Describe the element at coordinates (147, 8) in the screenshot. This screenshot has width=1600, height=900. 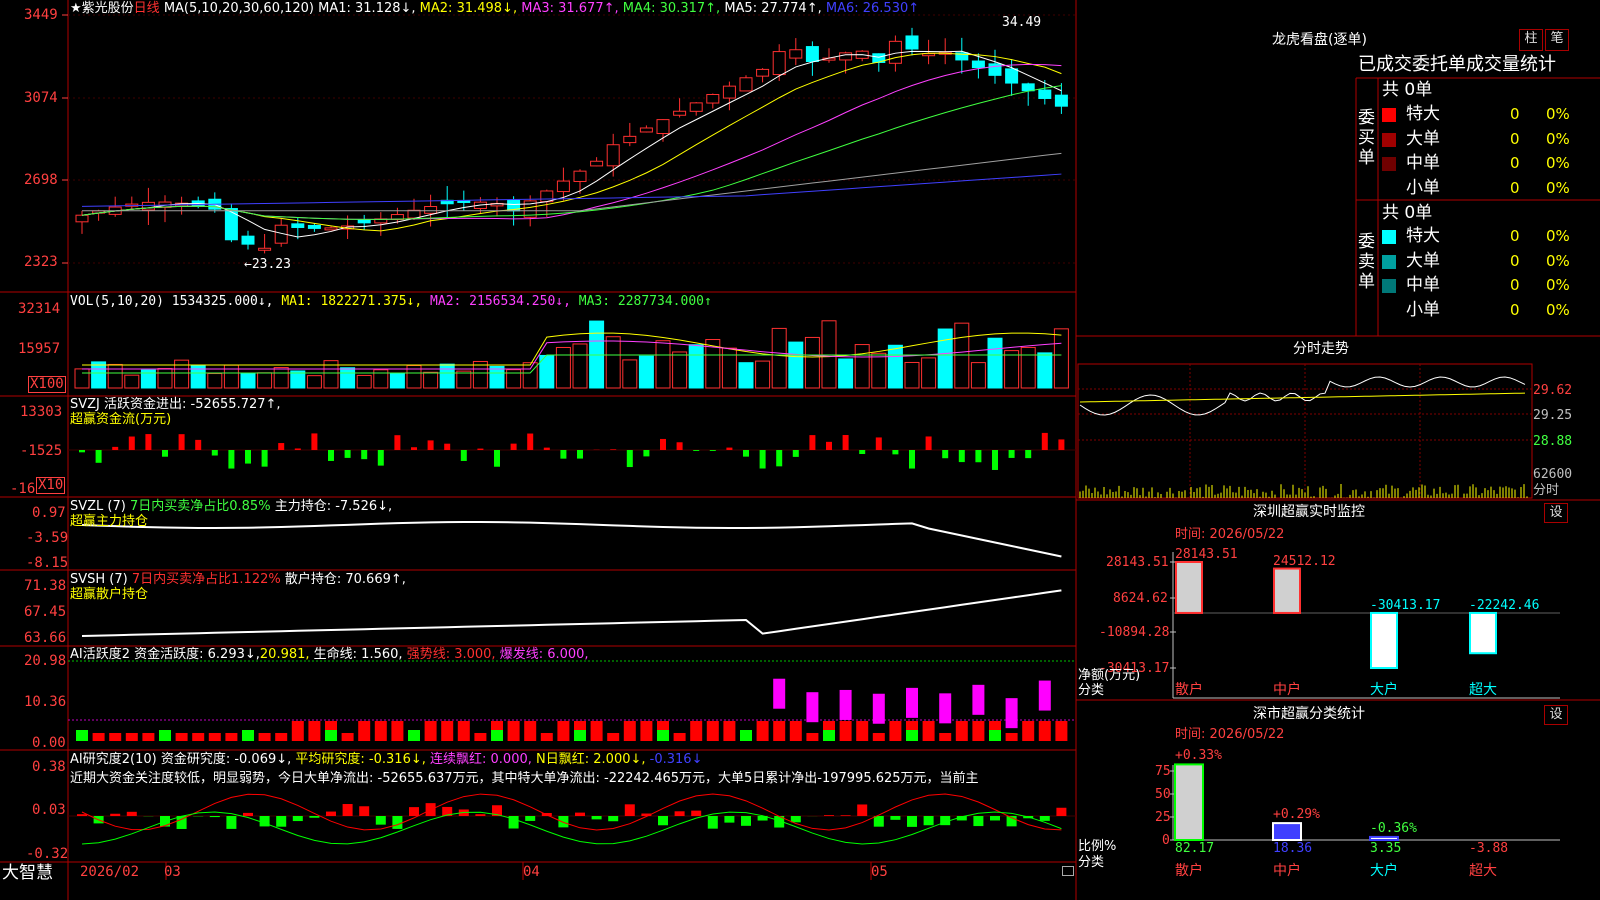
I see `period-label: 日线` at that location.